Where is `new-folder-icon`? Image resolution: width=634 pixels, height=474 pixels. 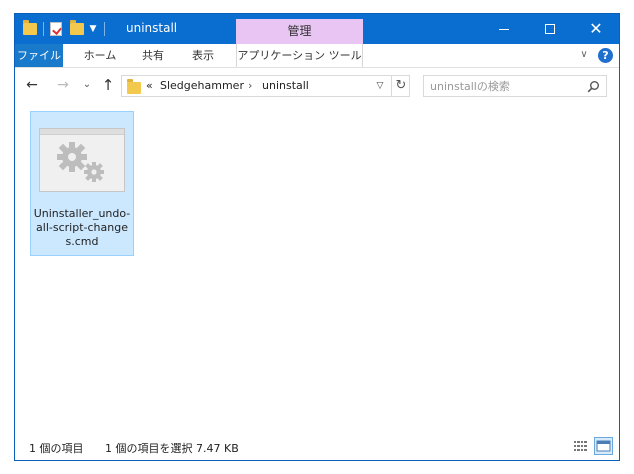 new-folder-icon is located at coordinates (77, 27).